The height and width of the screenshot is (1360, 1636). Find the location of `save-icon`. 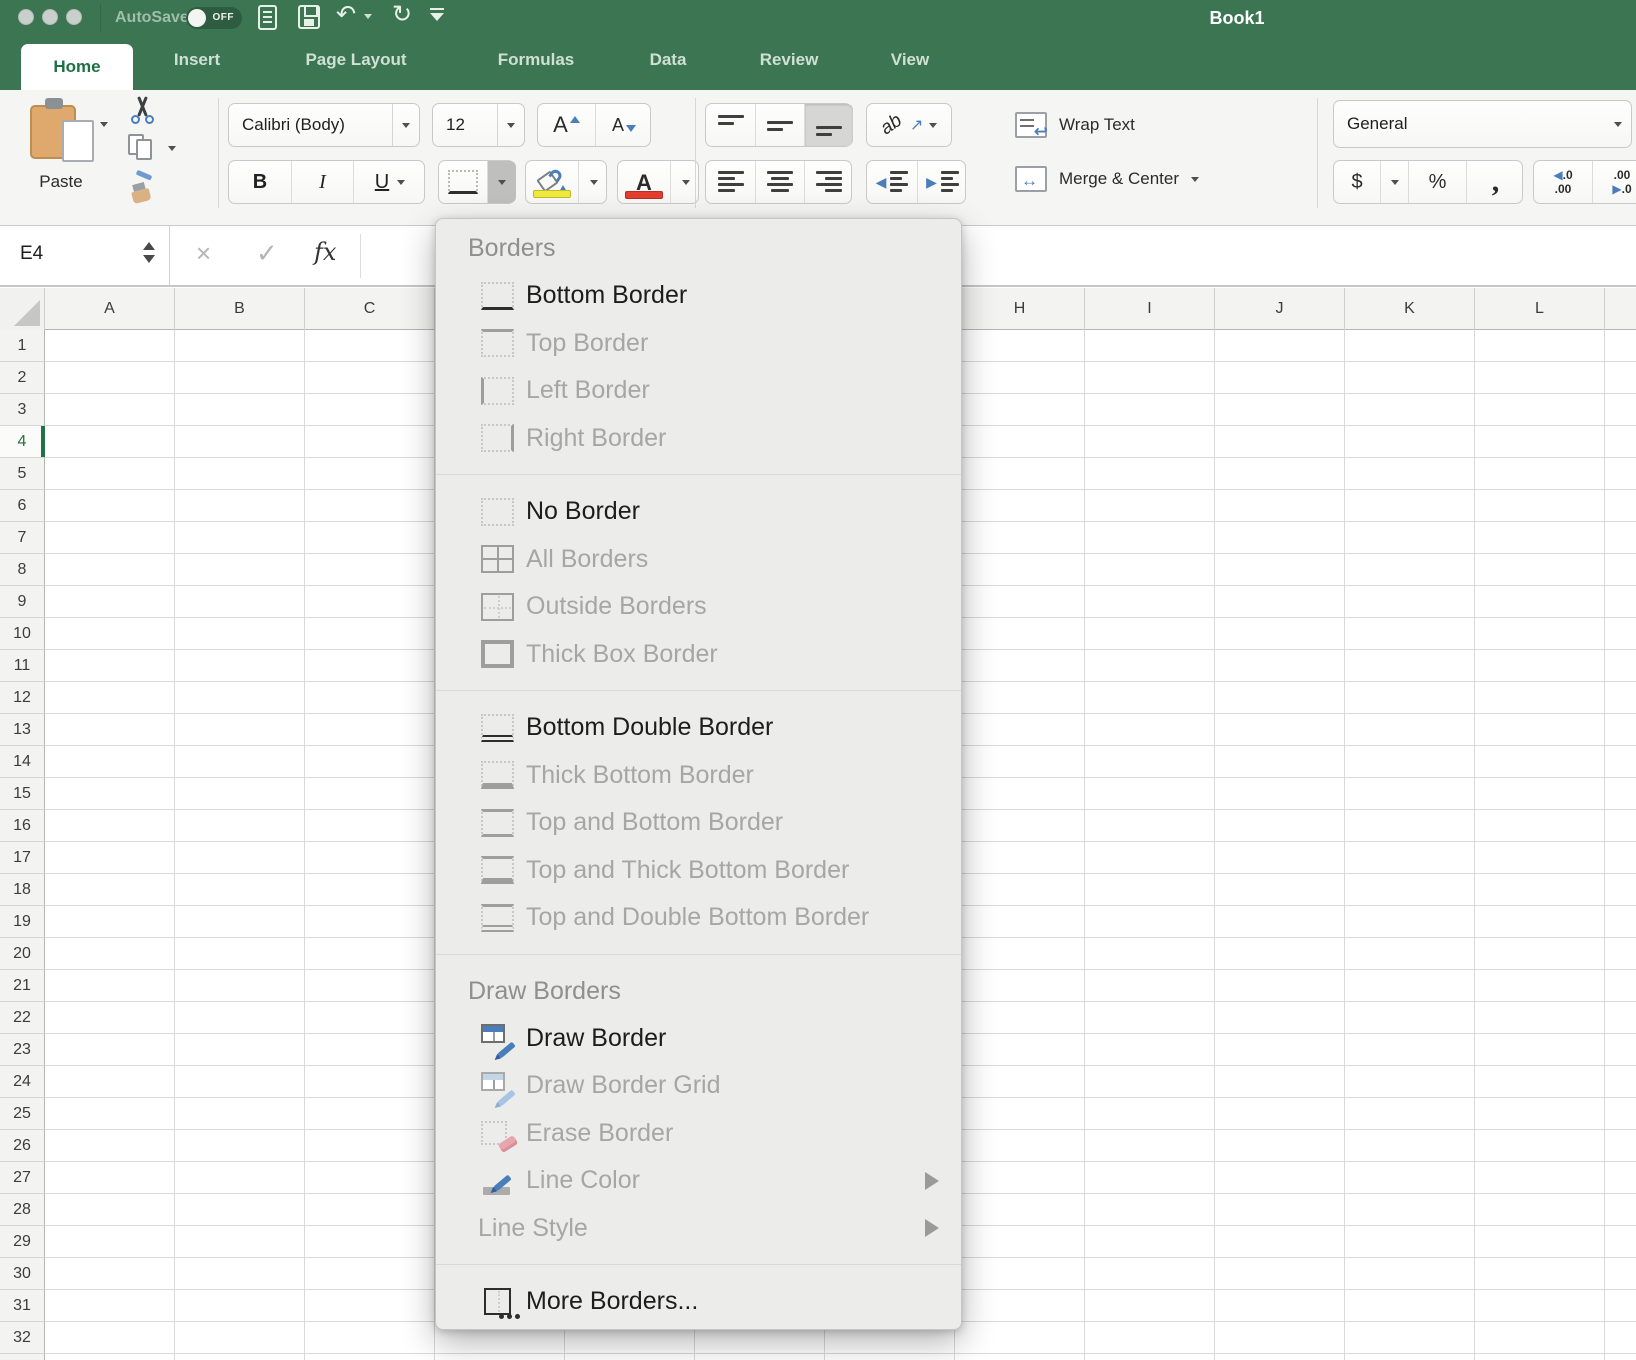

save-icon is located at coordinates (309, 17).